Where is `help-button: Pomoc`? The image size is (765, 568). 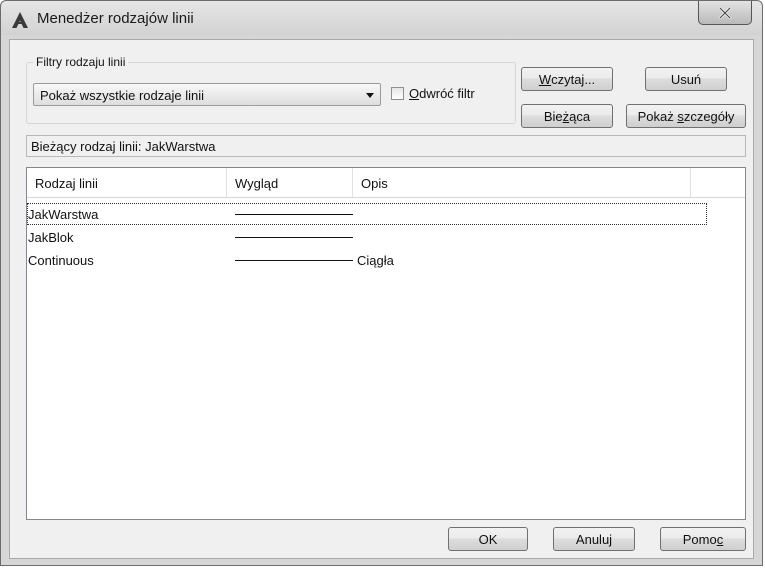
help-button: Pomoc is located at coordinates (703, 539).